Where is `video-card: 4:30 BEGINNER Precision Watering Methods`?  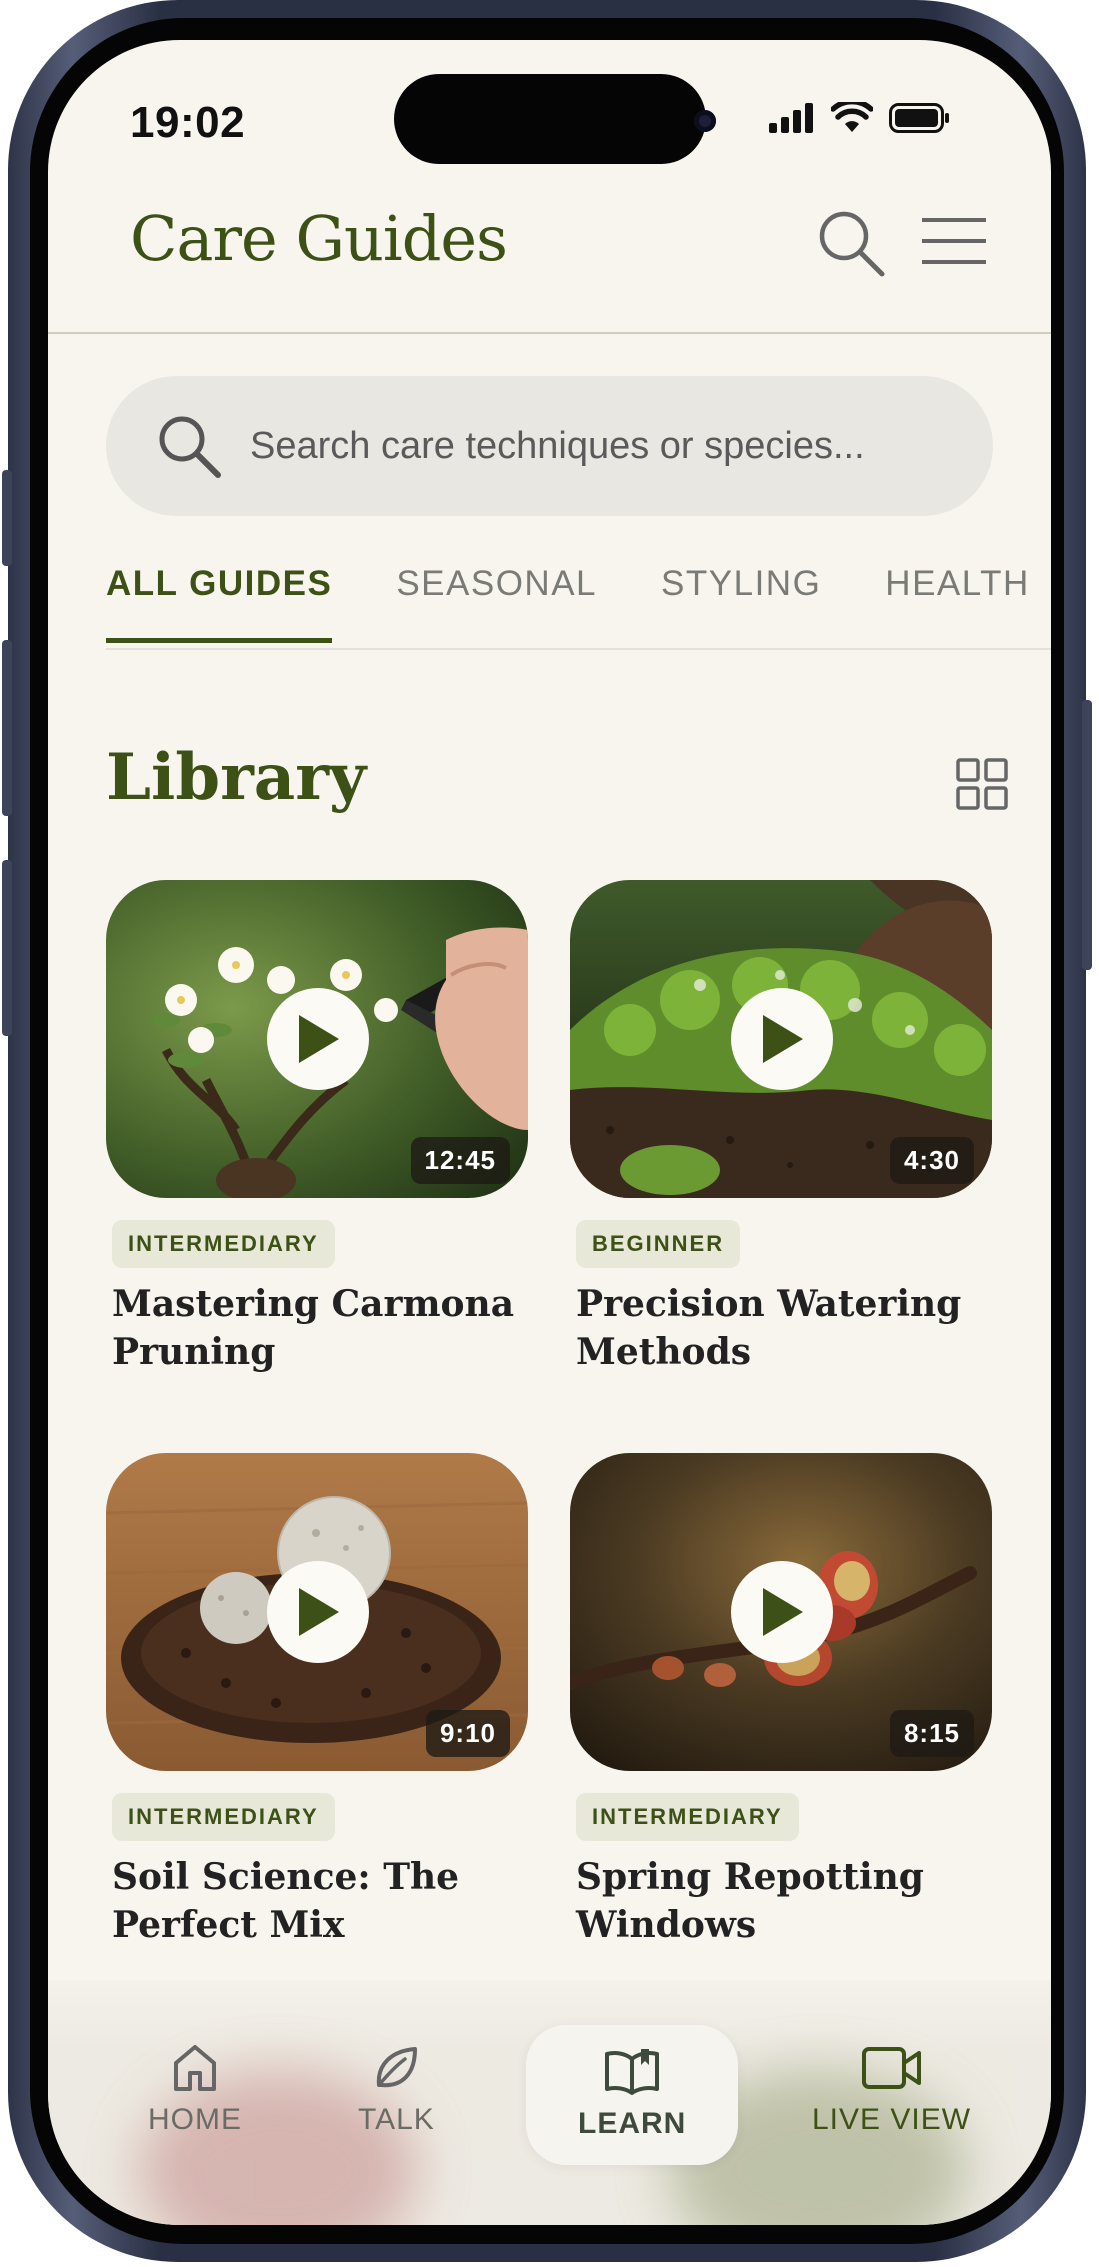 video-card: 4:30 BEGINNER Precision Watering Methods is located at coordinates (781, 1128).